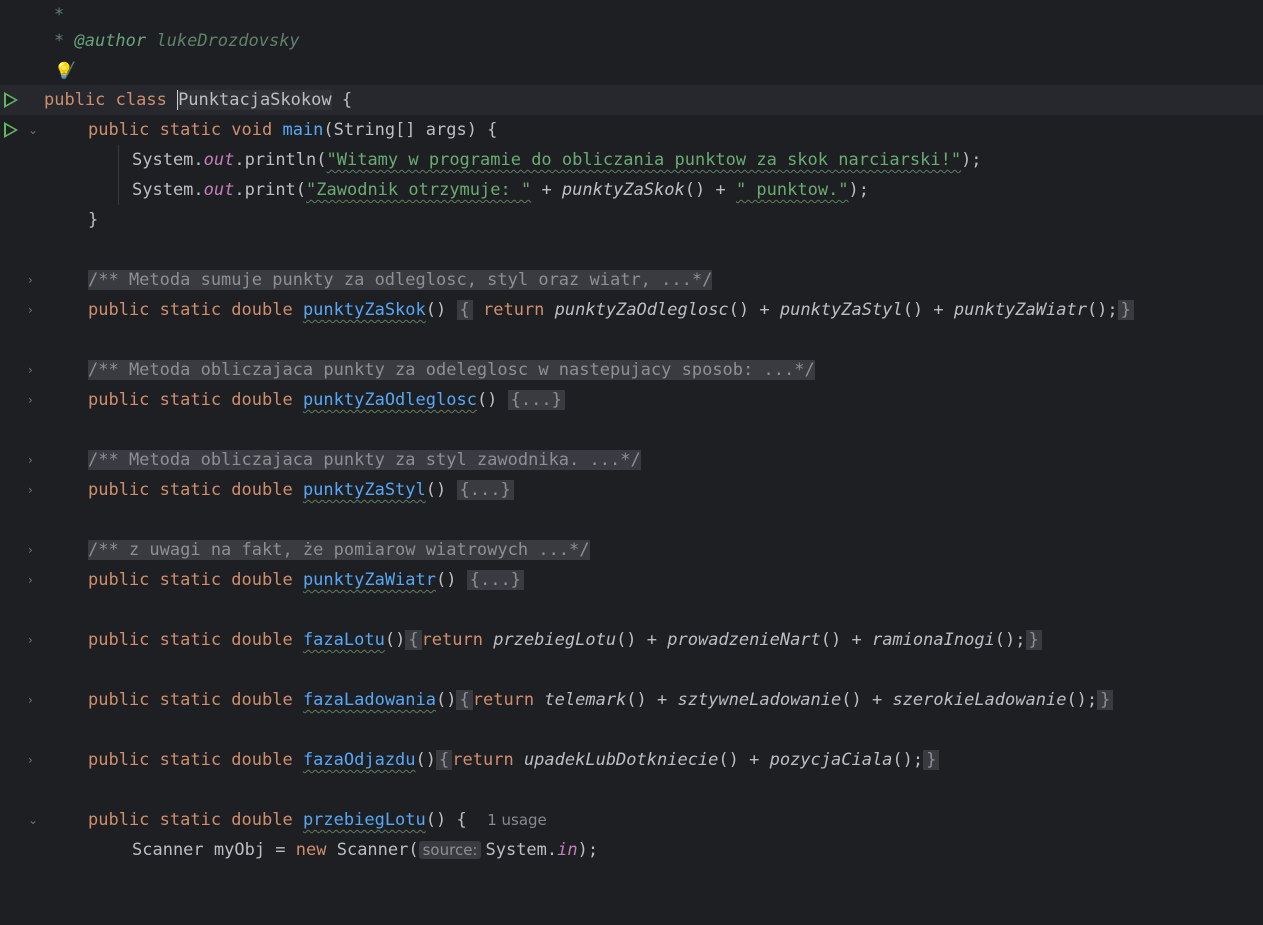 This screenshot has height=925, width=1263. What do you see at coordinates (359, 760) in the screenshot?
I see `method-name: fazaOdjazdu` at bounding box center [359, 760].